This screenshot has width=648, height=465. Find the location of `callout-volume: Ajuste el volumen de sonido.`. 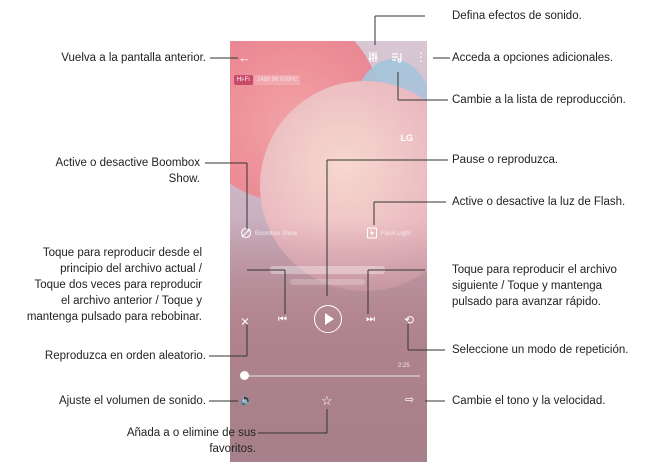

callout-volume: Ajuste el volumen de sonido. is located at coordinates (132, 401).